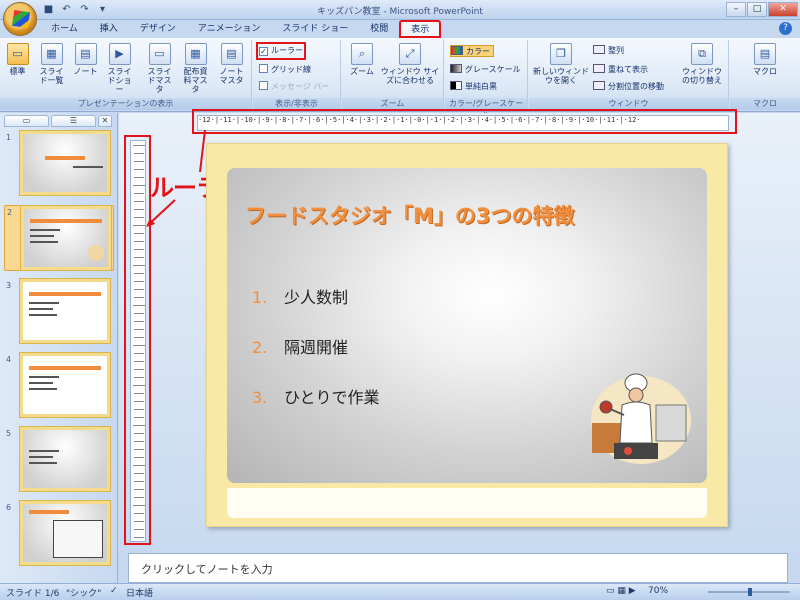 The width and height of the screenshot is (800, 600). I want to click on group-label-macro: マクロ, so click(765, 104).